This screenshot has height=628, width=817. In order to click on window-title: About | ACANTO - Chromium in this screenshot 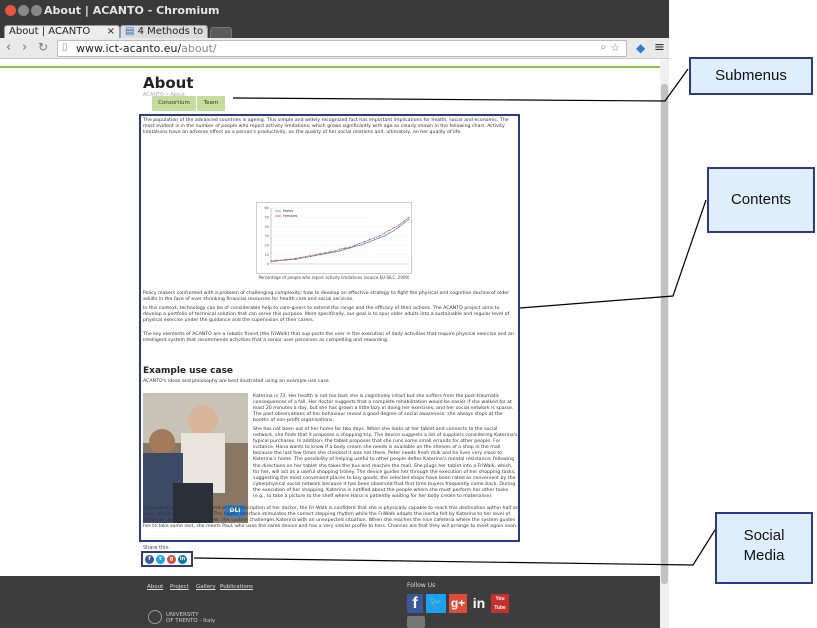, I will do `click(132, 10)`.